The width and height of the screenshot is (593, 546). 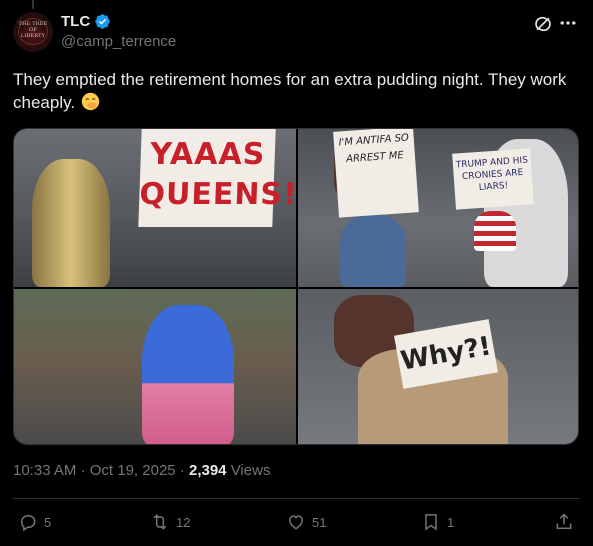 I want to click on retweet-button: 12, so click(x=170, y=522).